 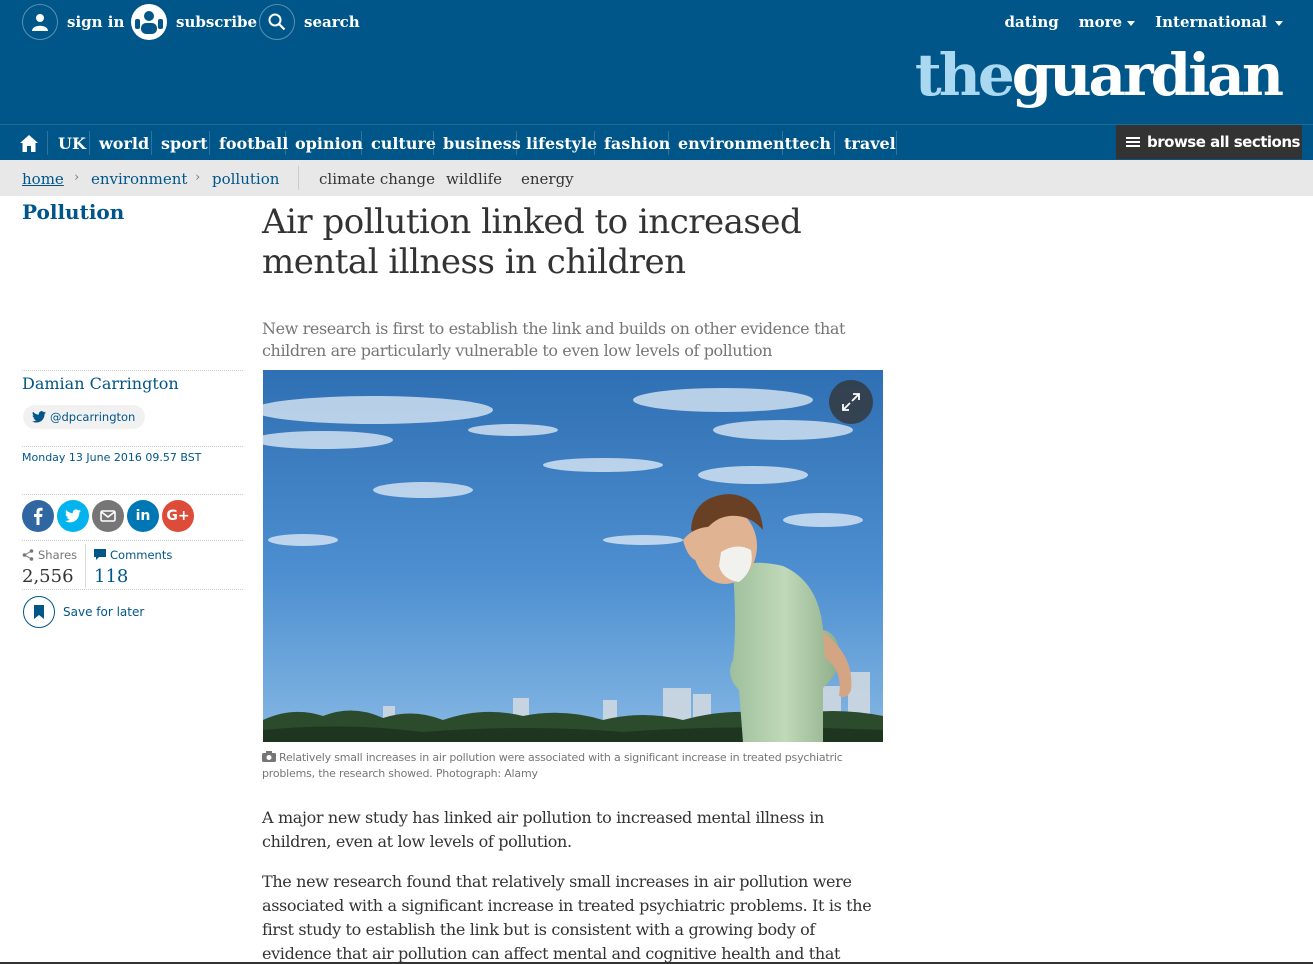 What do you see at coordinates (811, 143) in the screenshot?
I see `nav-item-tech: tech` at bounding box center [811, 143].